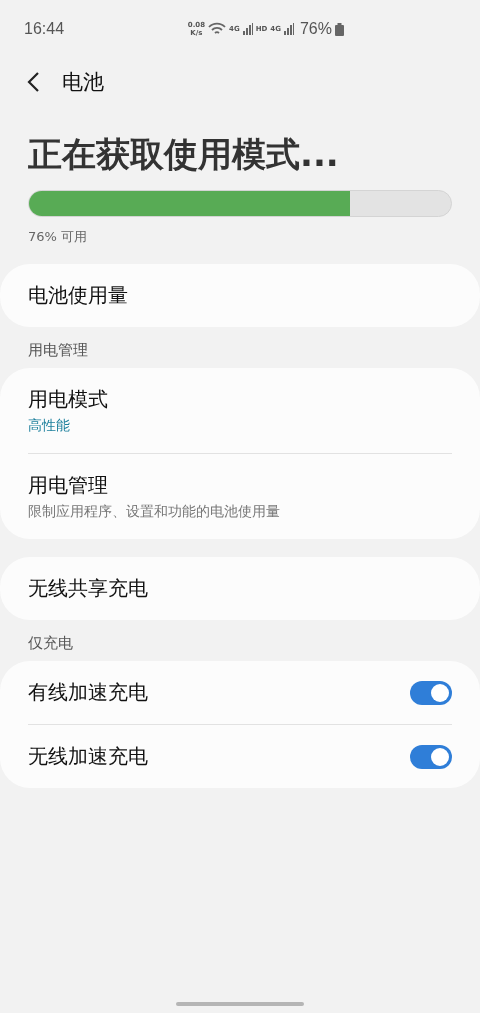 This screenshot has width=480, height=1013. I want to click on item-title: 用电模式, so click(68, 399).